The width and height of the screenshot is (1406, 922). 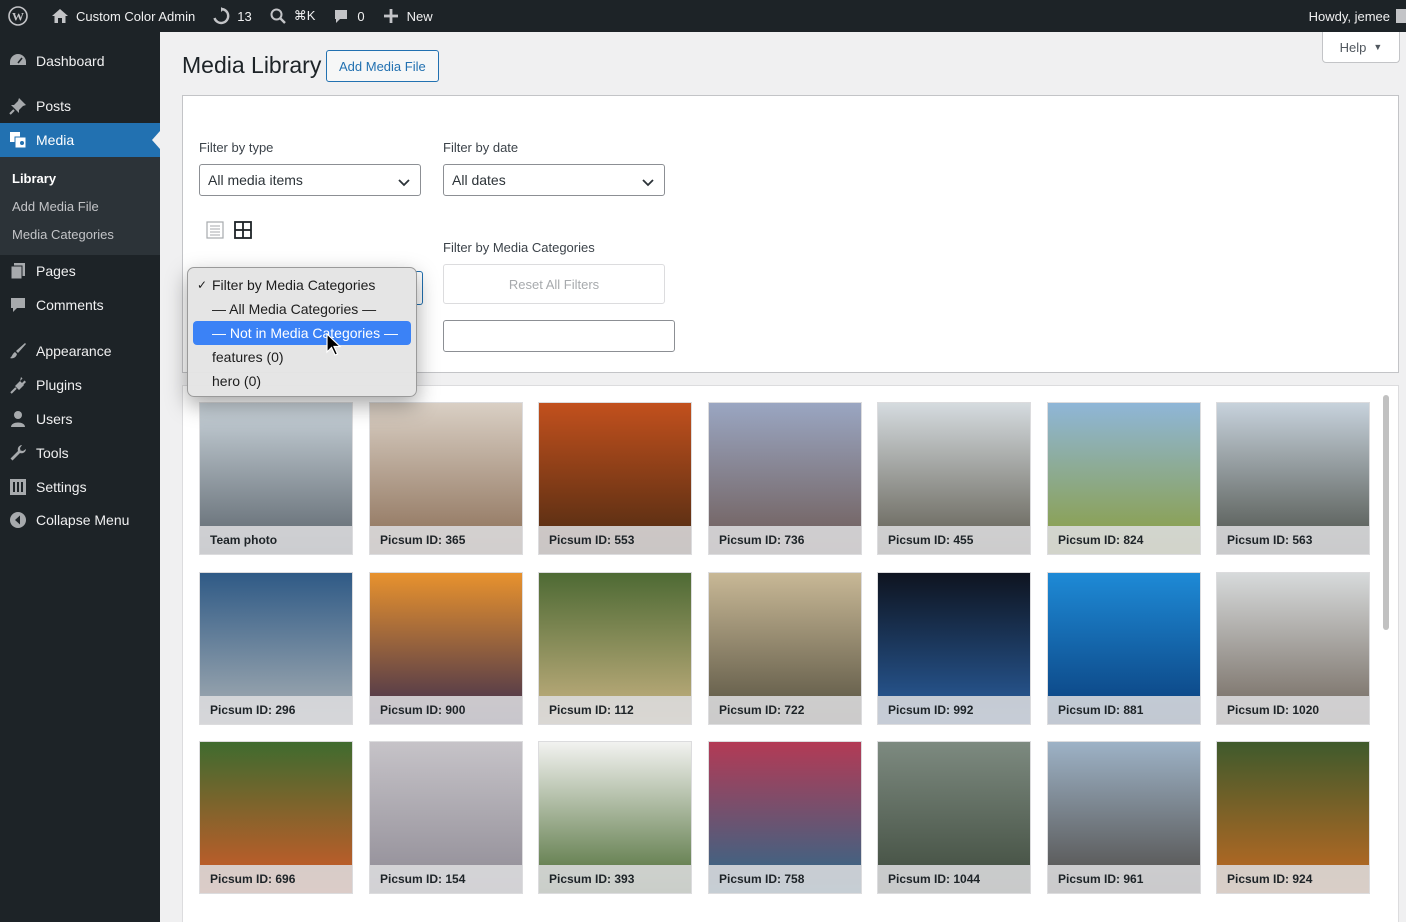 What do you see at coordinates (446, 817) in the screenshot?
I see `media-tile: Picsum ID: 154` at bounding box center [446, 817].